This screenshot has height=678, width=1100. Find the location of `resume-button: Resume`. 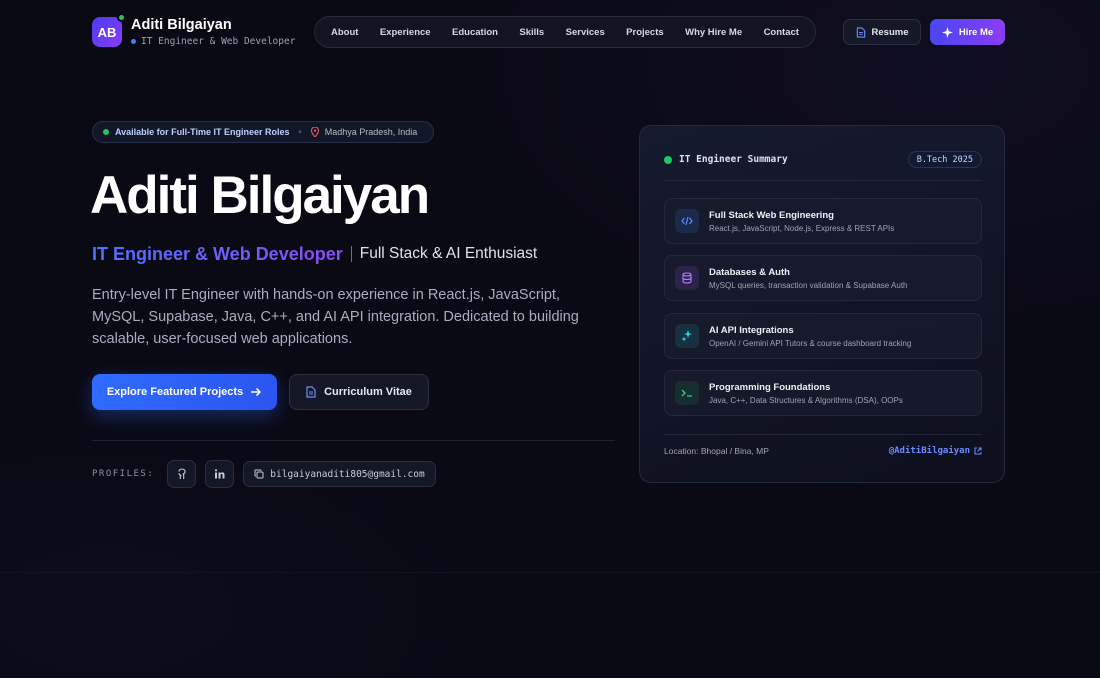

resume-button: Resume is located at coordinates (882, 32).